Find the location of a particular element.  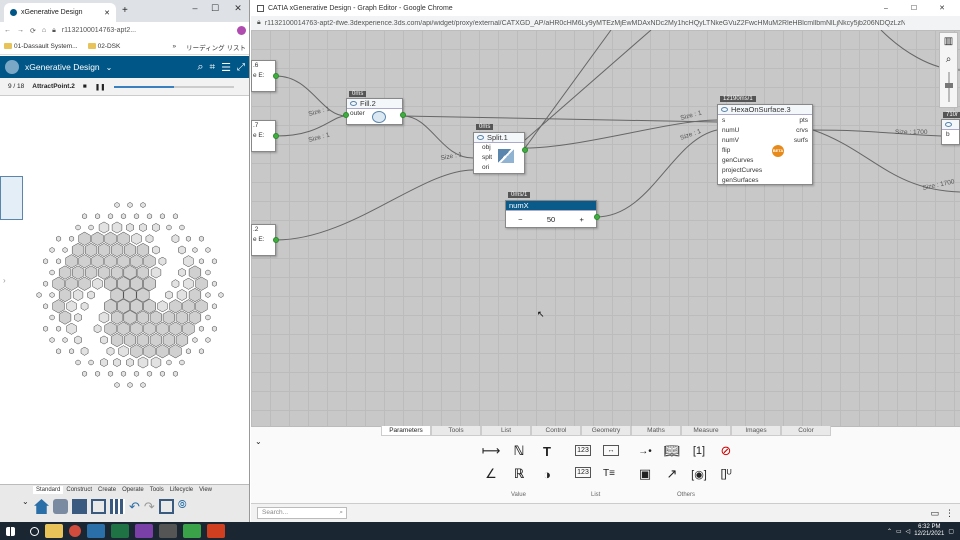

split-node: Split.1 obj splt ori is located at coordinates (500, 153).